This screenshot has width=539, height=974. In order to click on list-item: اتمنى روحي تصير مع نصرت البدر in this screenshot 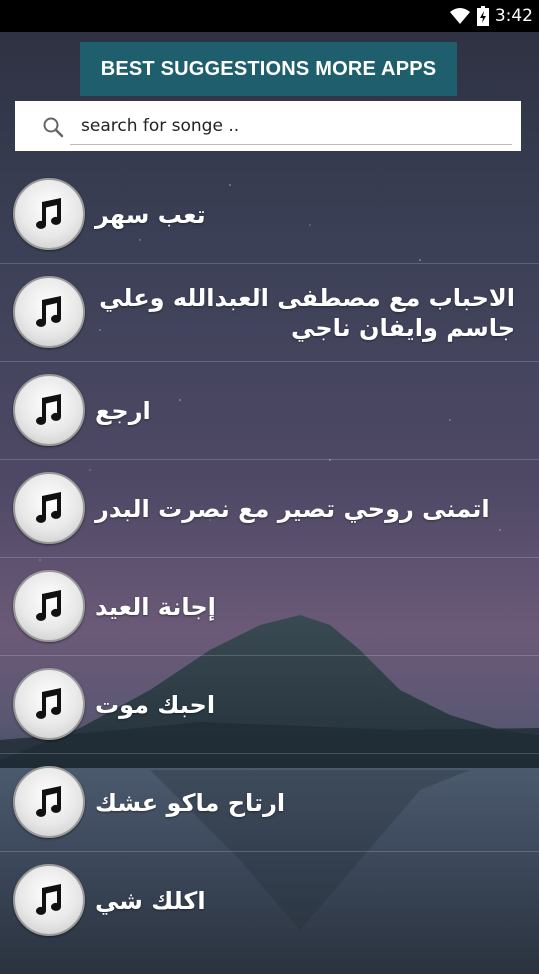, I will do `click(269, 509)`.